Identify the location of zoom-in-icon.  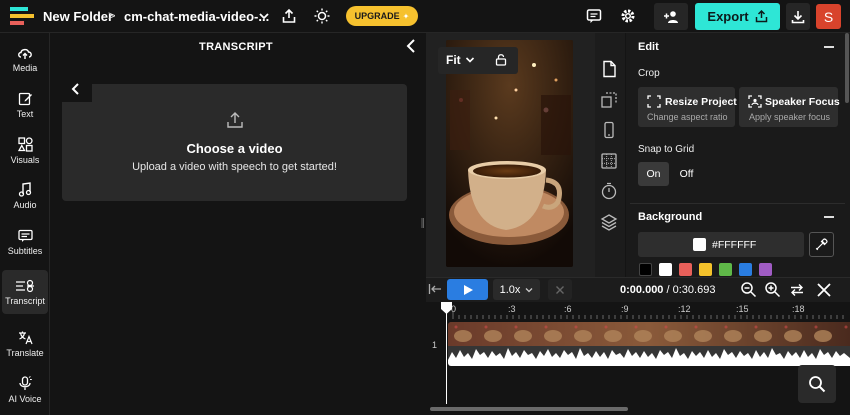
(772, 289).